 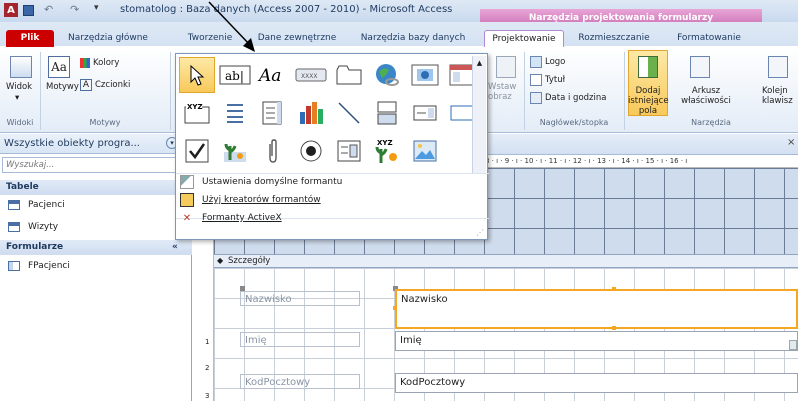 What do you see at coordinates (706, 96) in the screenshot?
I see `property-sheet-label: Arkusz właściwości` at bounding box center [706, 96].